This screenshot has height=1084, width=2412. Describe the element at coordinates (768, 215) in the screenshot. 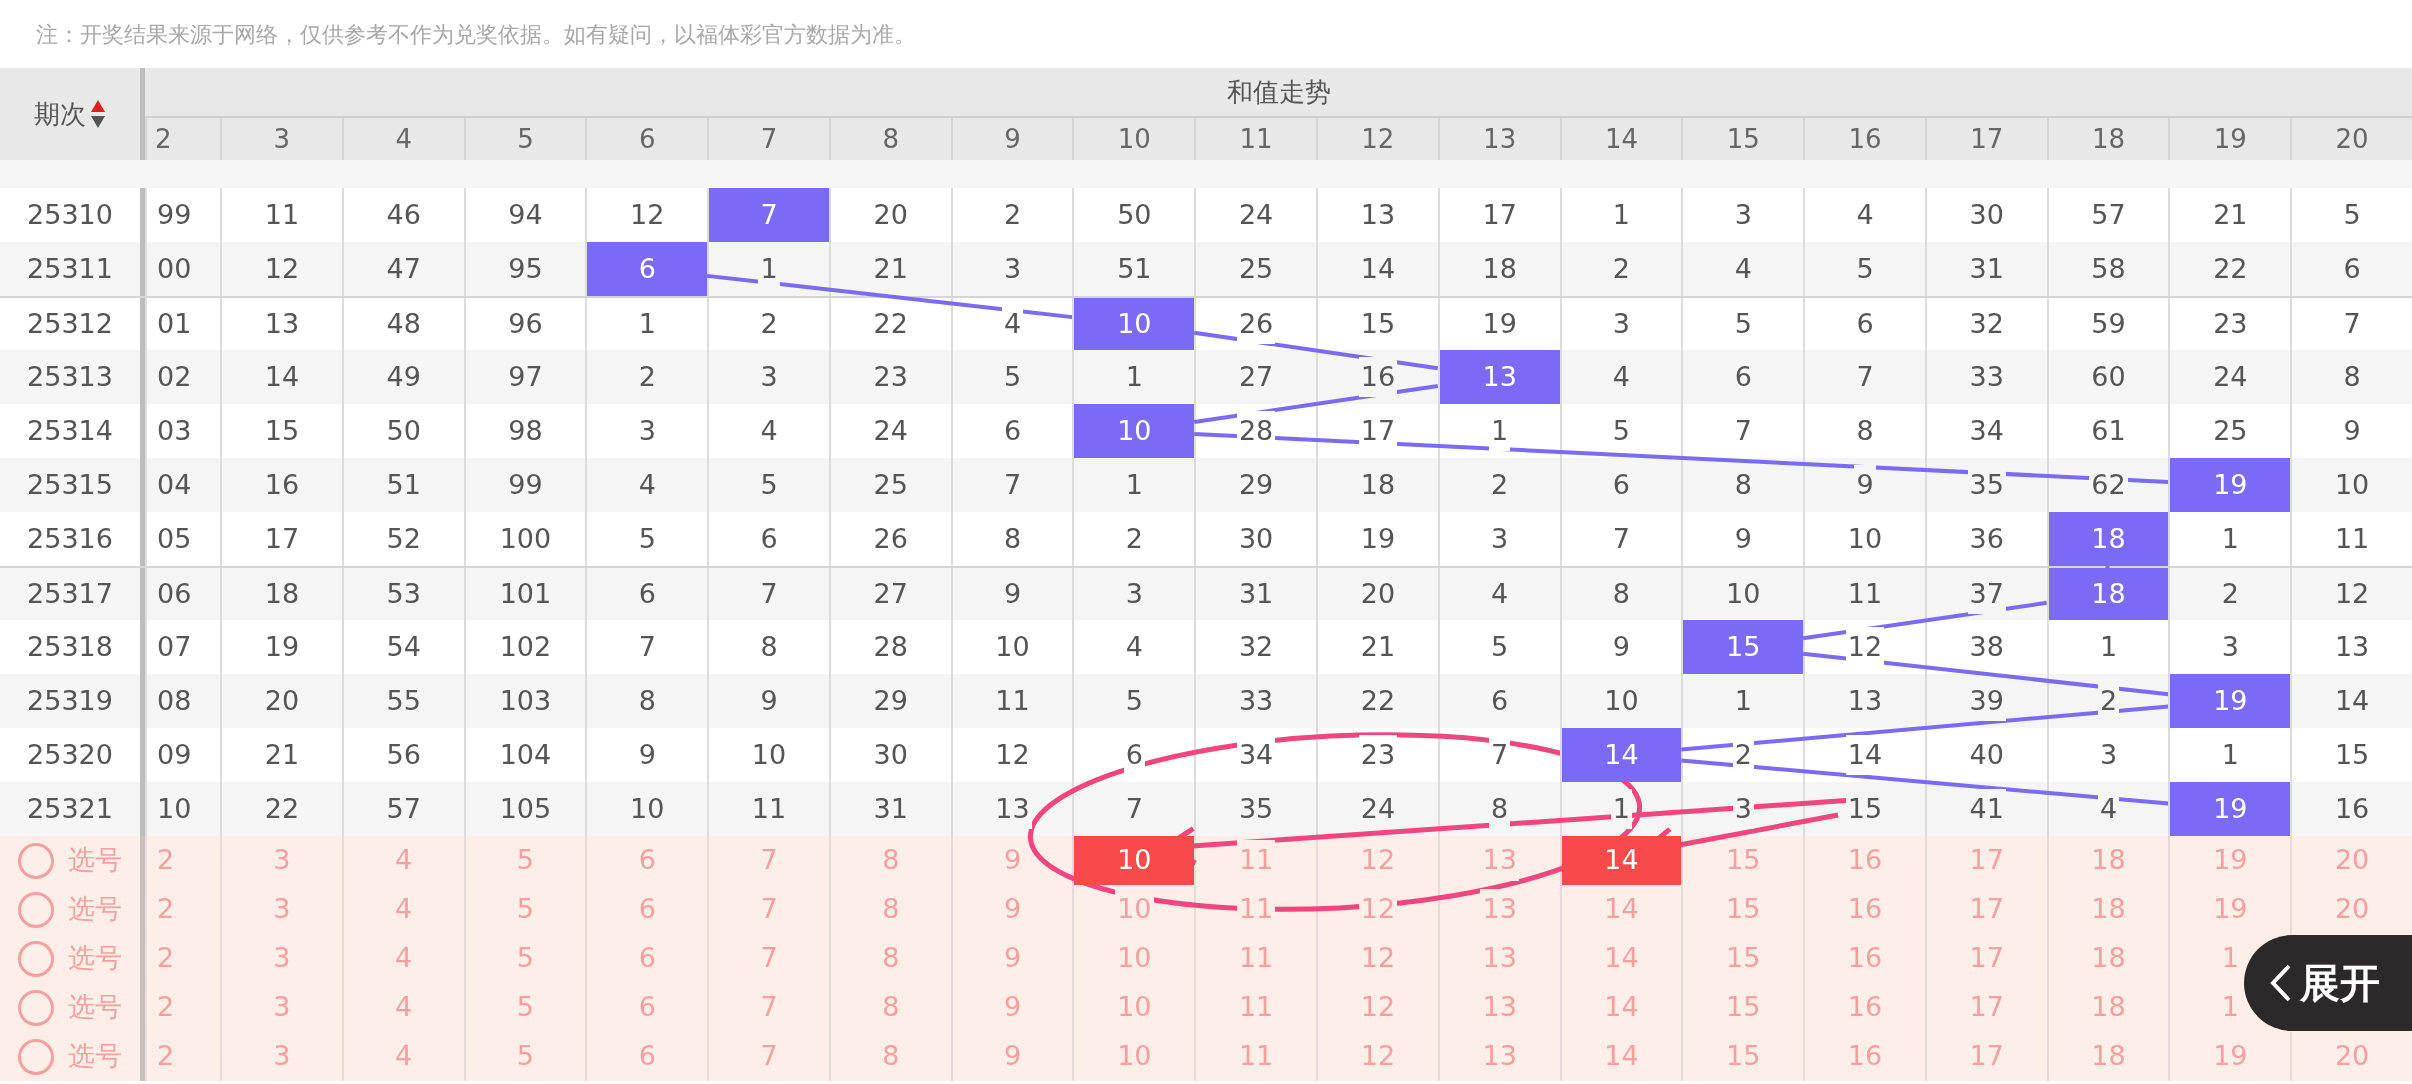

I see `hit-cell: 7` at that location.